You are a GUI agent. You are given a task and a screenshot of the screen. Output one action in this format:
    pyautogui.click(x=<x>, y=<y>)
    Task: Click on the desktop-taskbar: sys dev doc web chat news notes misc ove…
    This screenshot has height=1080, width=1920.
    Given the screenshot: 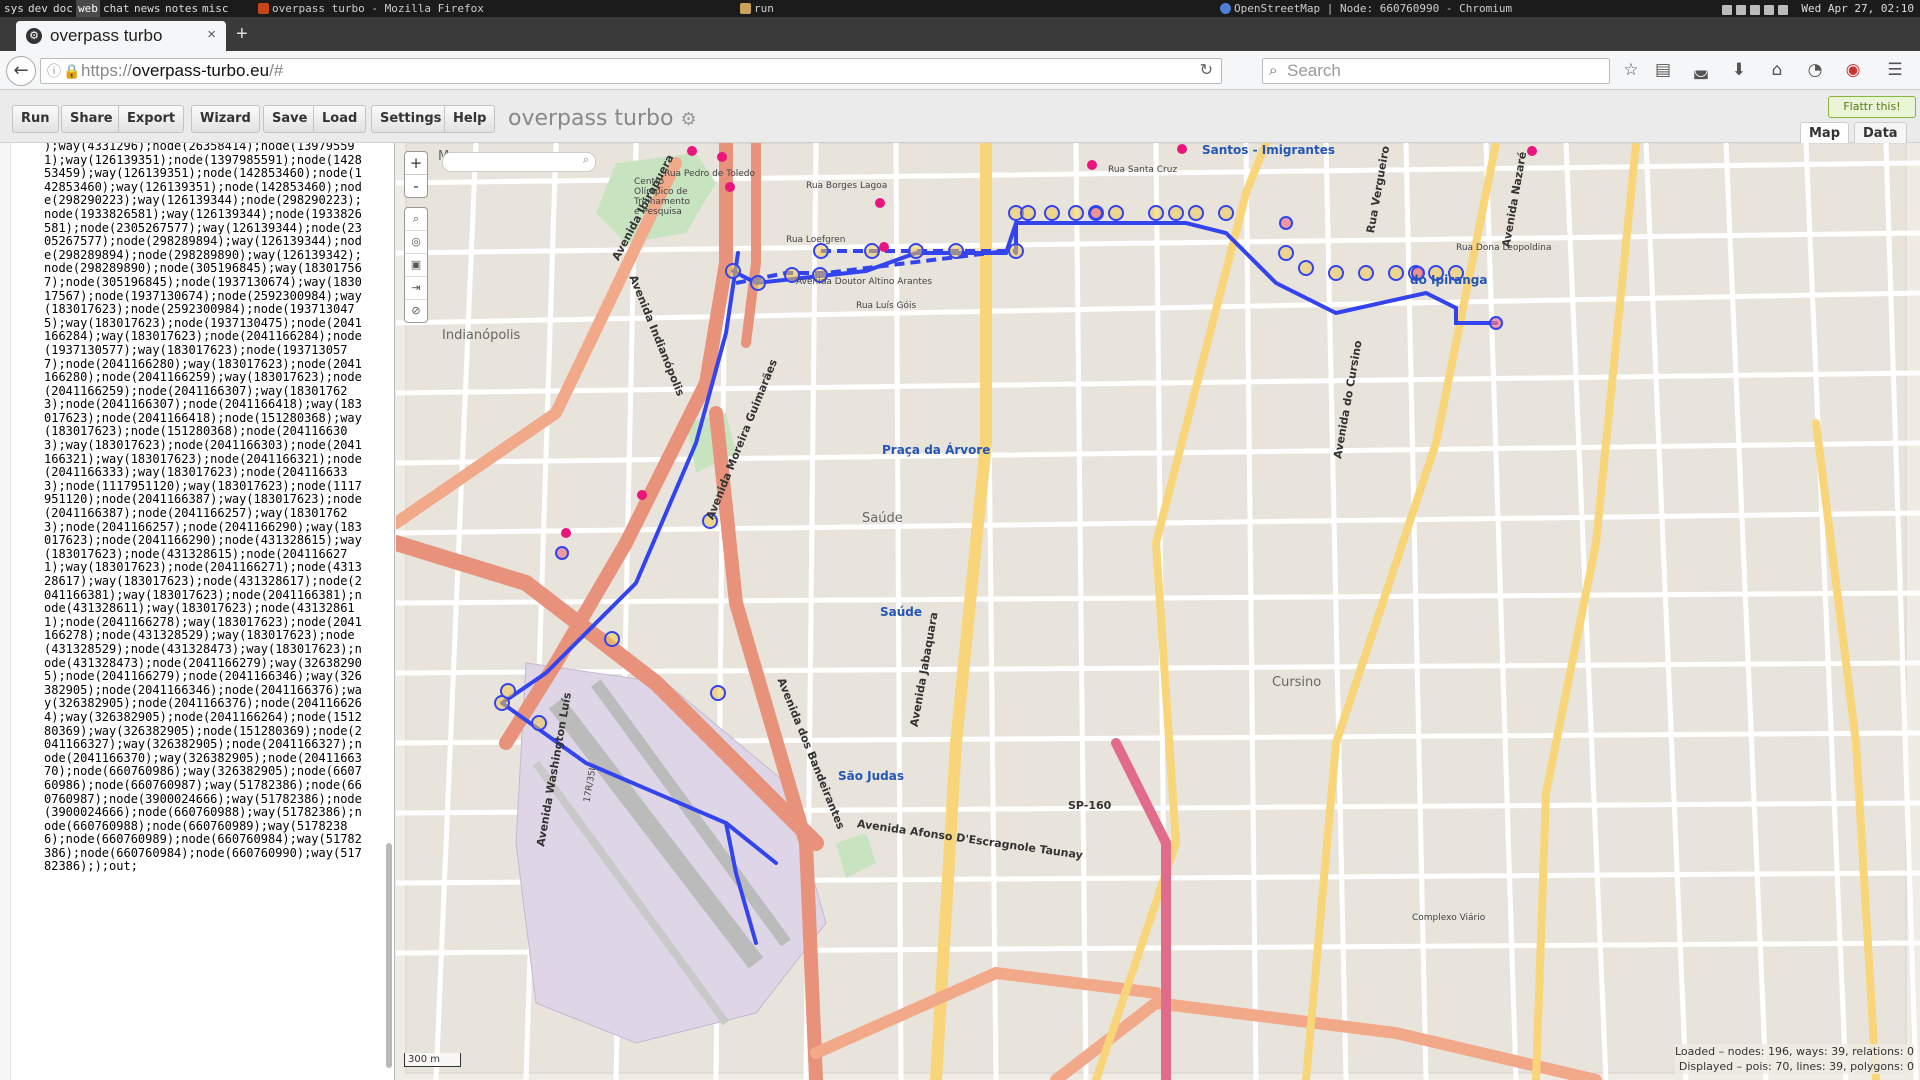 What is the action you would take?
    pyautogui.click(x=960, y=8)
    